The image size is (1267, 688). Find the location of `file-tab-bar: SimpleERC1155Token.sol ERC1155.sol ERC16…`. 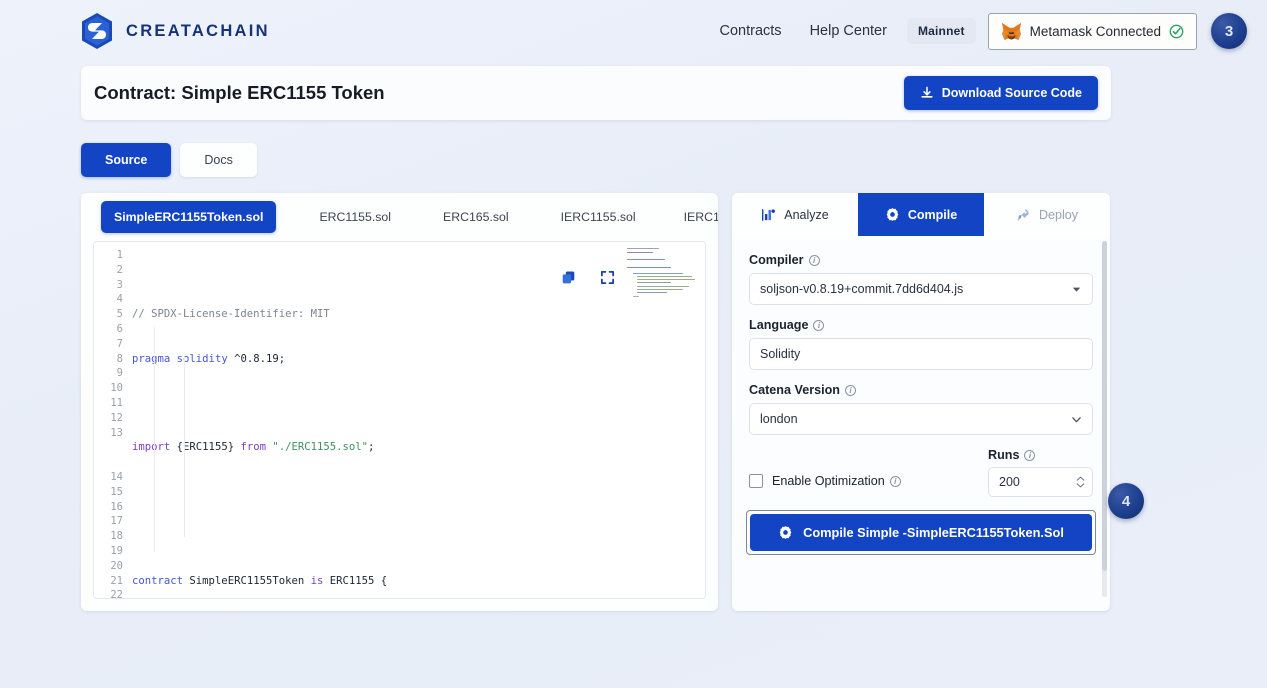

file-tab-bar: SimpleERC1155Token.sol ERC1155.sol ERC16… is located at coordinates (399, 217).